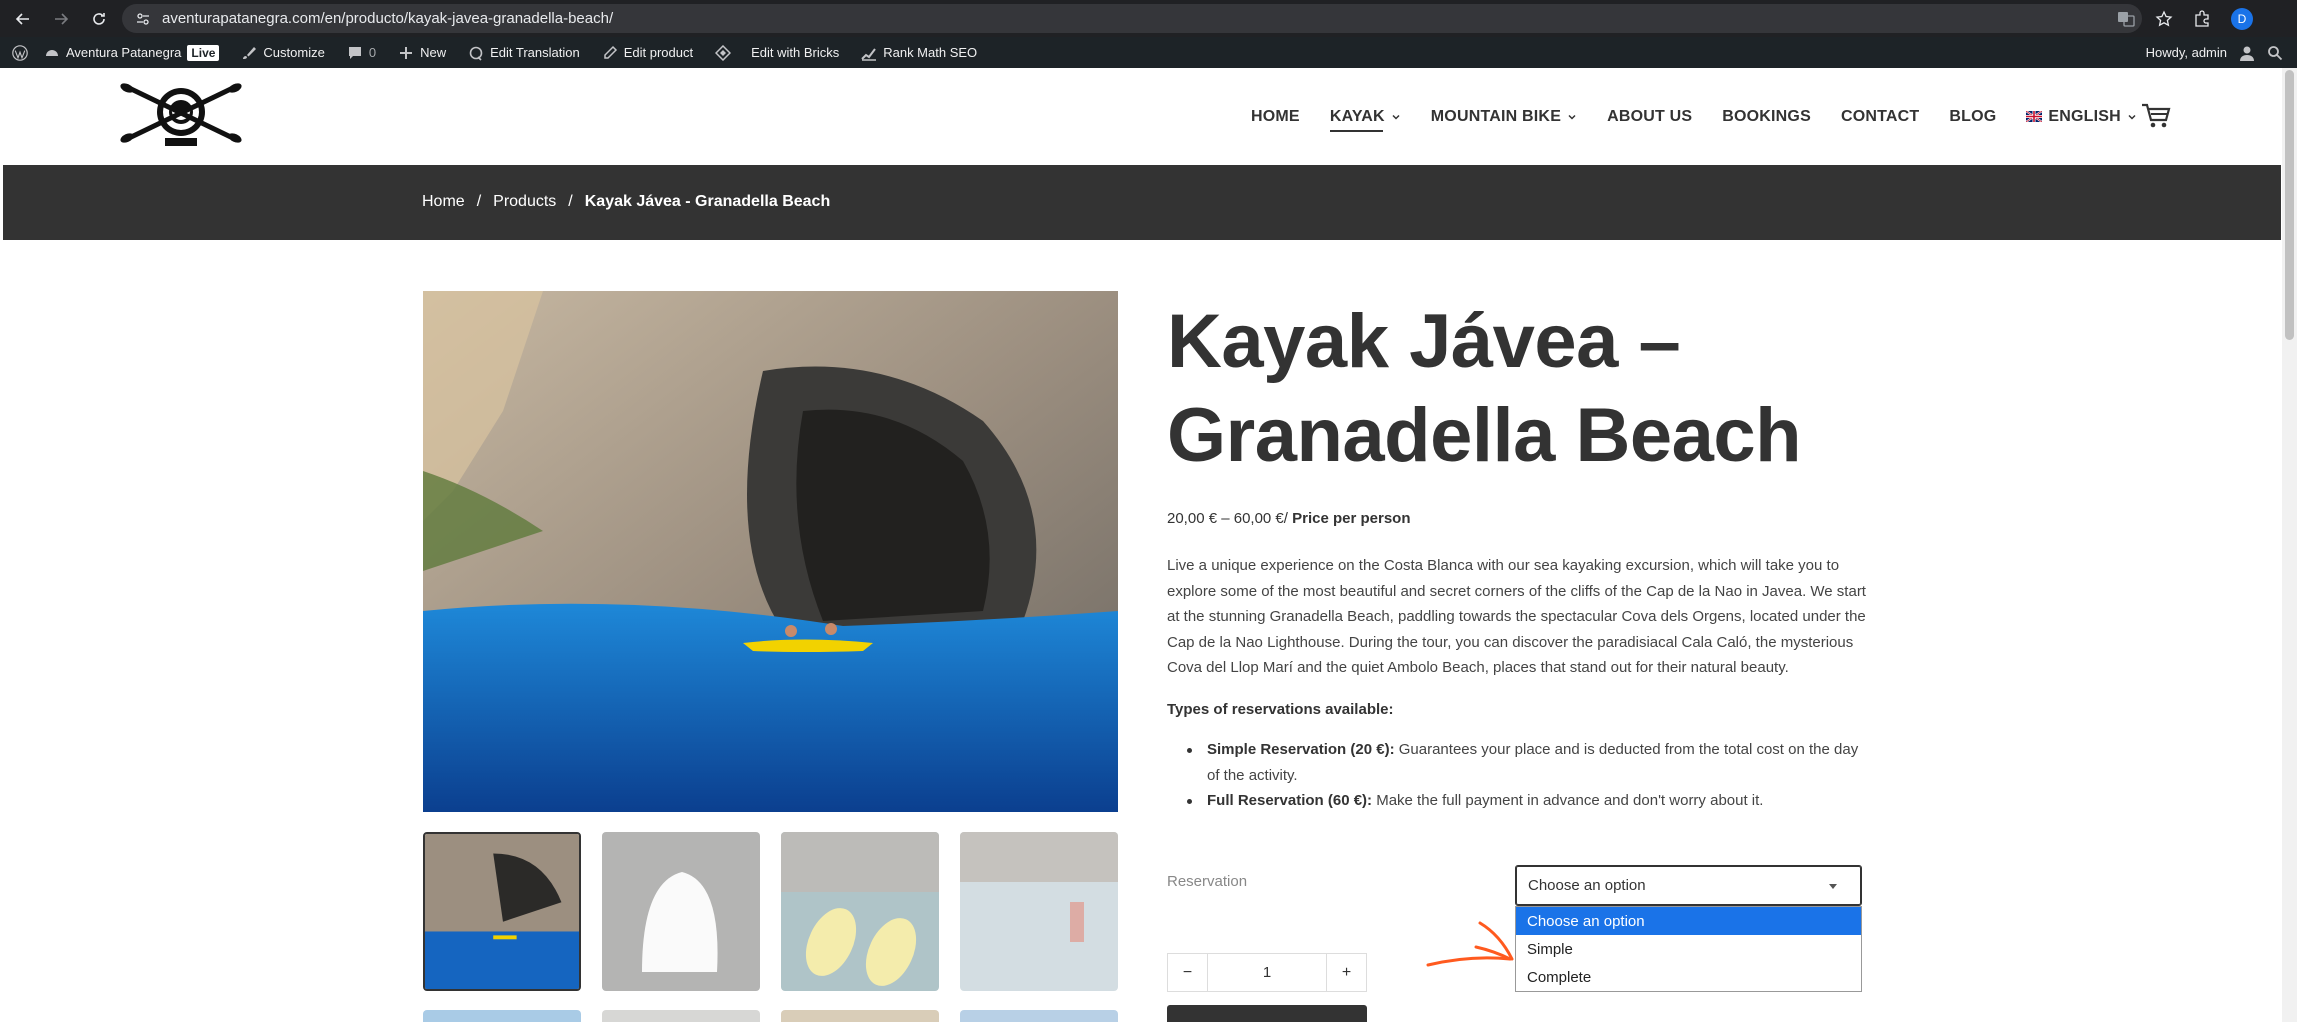 The image size is (2297, 1022). I want to click on nav-about-us: ABOUT US, so click(1649, 117).